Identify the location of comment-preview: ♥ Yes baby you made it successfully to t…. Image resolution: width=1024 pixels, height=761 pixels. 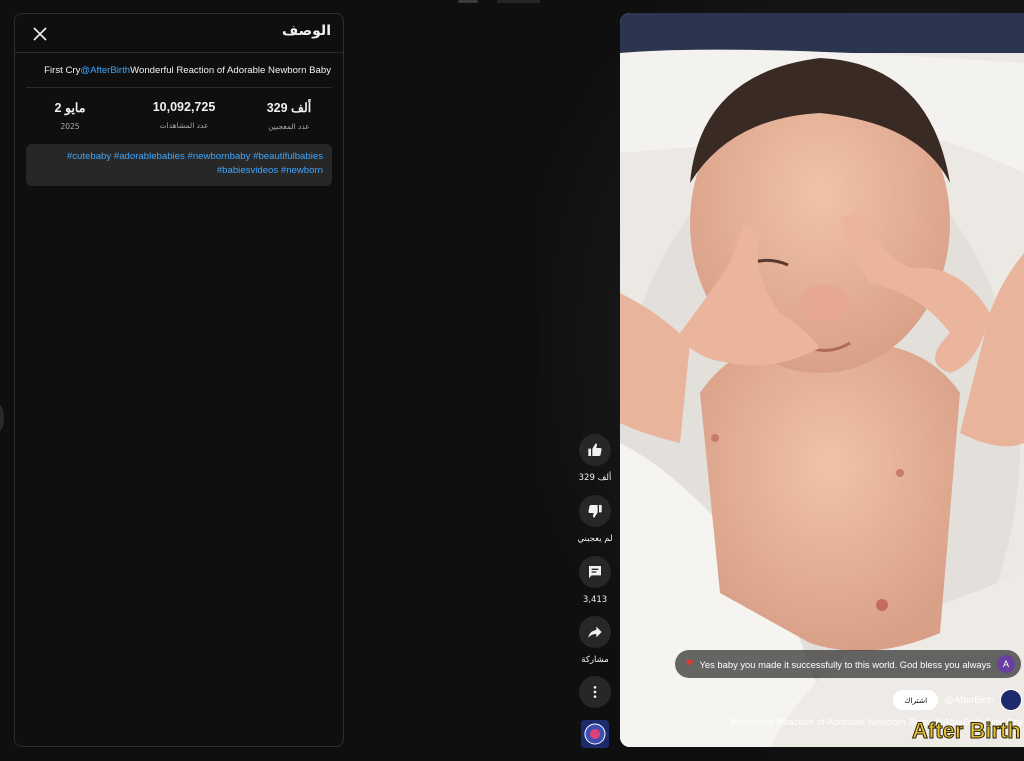
(848, 664).